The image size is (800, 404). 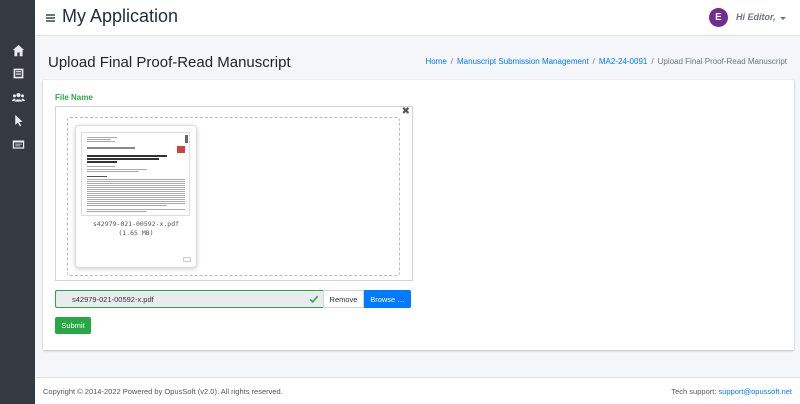 I want to click on file-caption-text: s42979-021-00592-x.pdf, so click(x=113, y=299).